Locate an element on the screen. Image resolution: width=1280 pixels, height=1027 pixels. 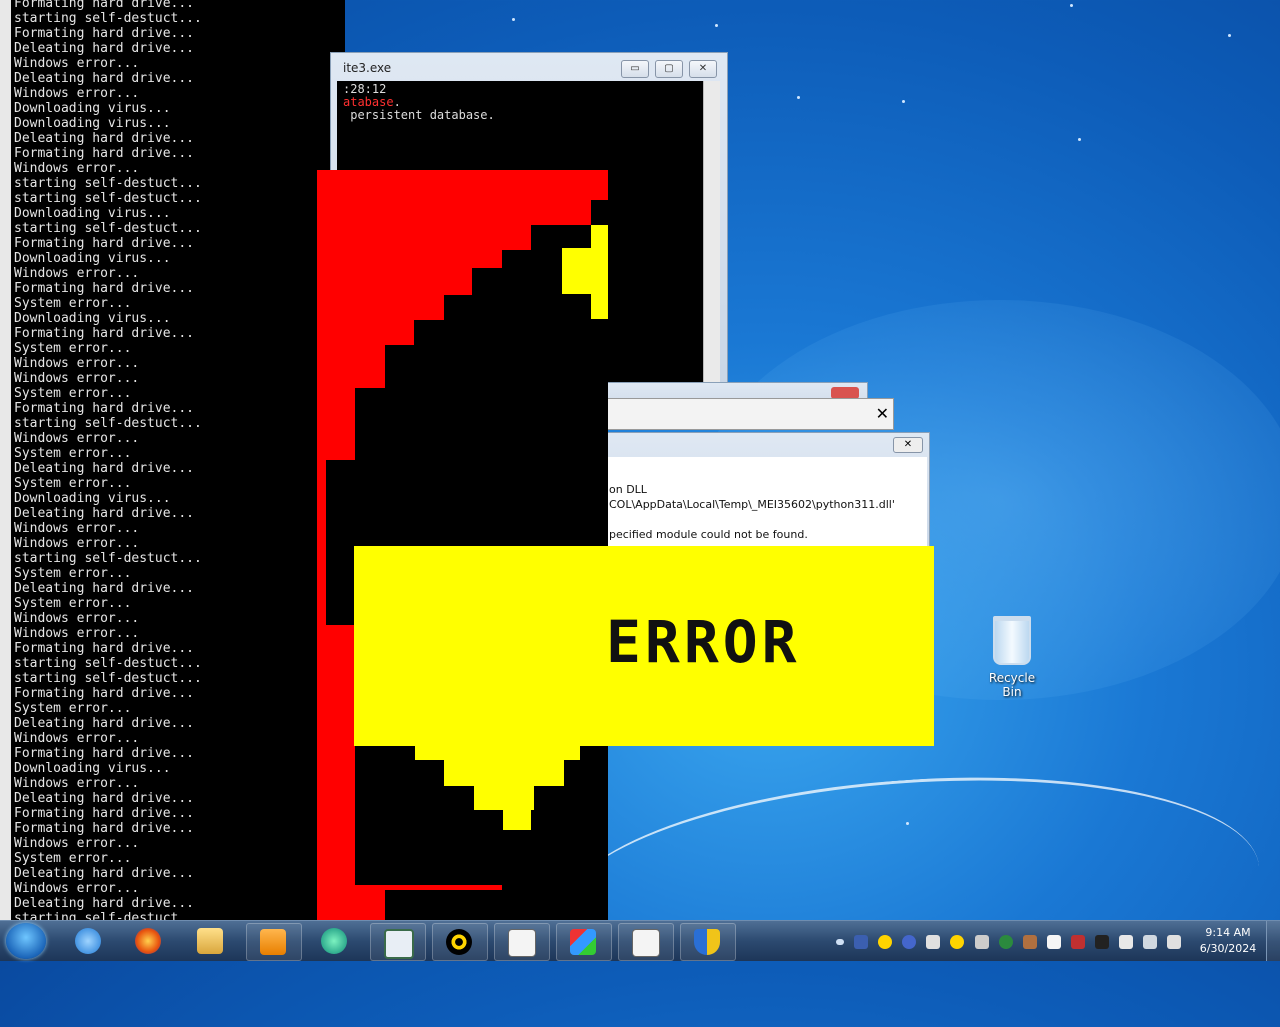
installer-icon is located at coordinates (583, 942).